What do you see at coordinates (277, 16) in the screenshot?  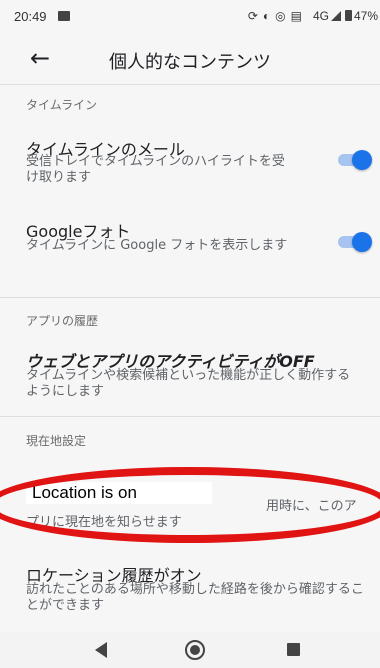 I see `status-misc-icons: ⟳◐◎▤` at bounding box center [277, 16].